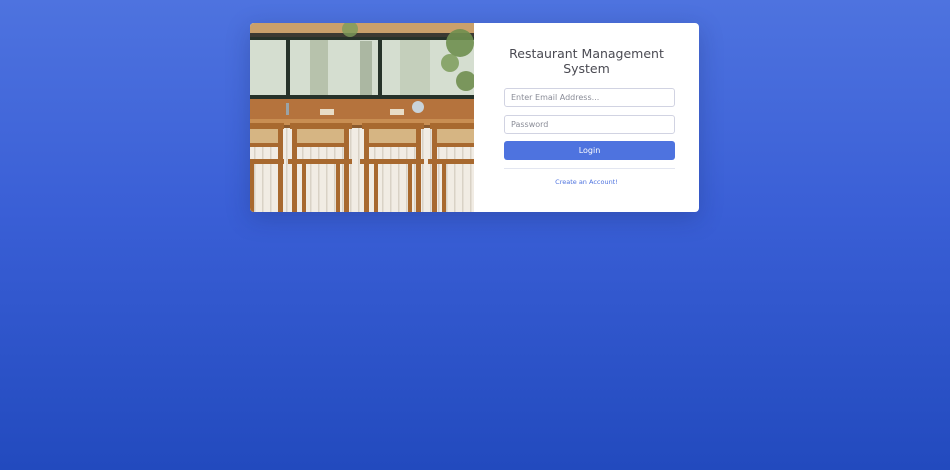 Image resolution: width=950 pixels, height=470 pixels. Describe the element at coordinates (589, 97) in the screenshot. I see `email-input` at that location.